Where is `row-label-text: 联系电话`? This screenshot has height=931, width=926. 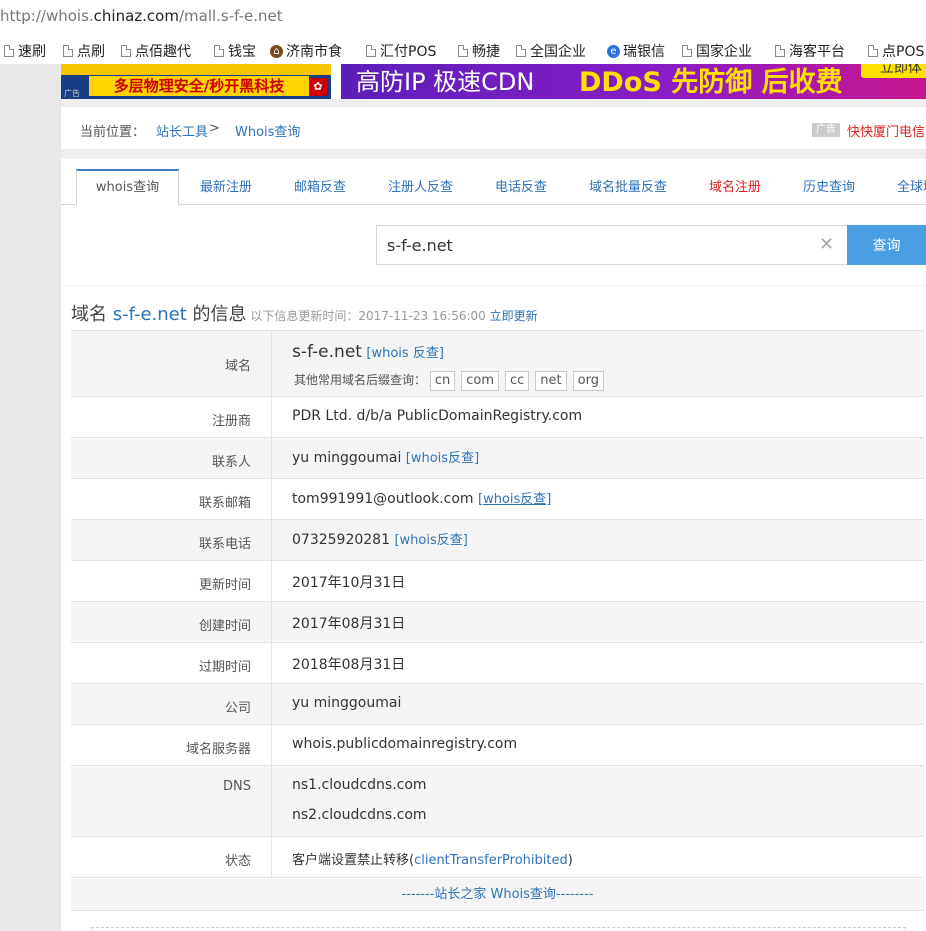
row-label-text: 联系电话 is located at coordinates (224, 544).